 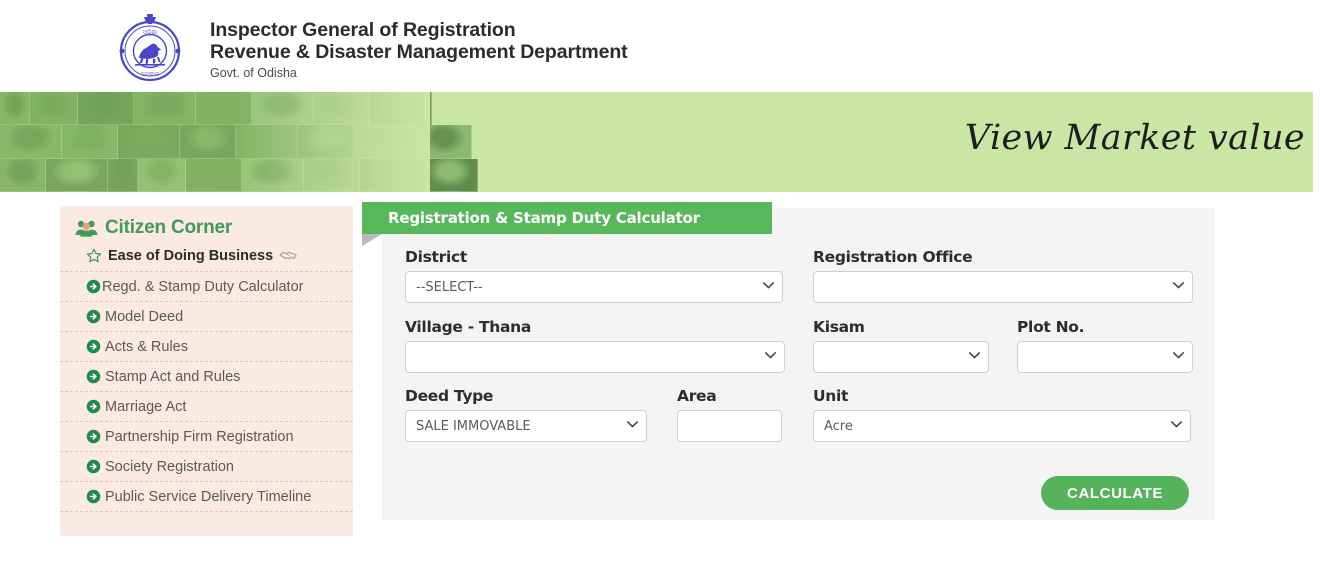 I want to click on sidebar-item-model-deed: Model Deed, so click(x=206, y=317).